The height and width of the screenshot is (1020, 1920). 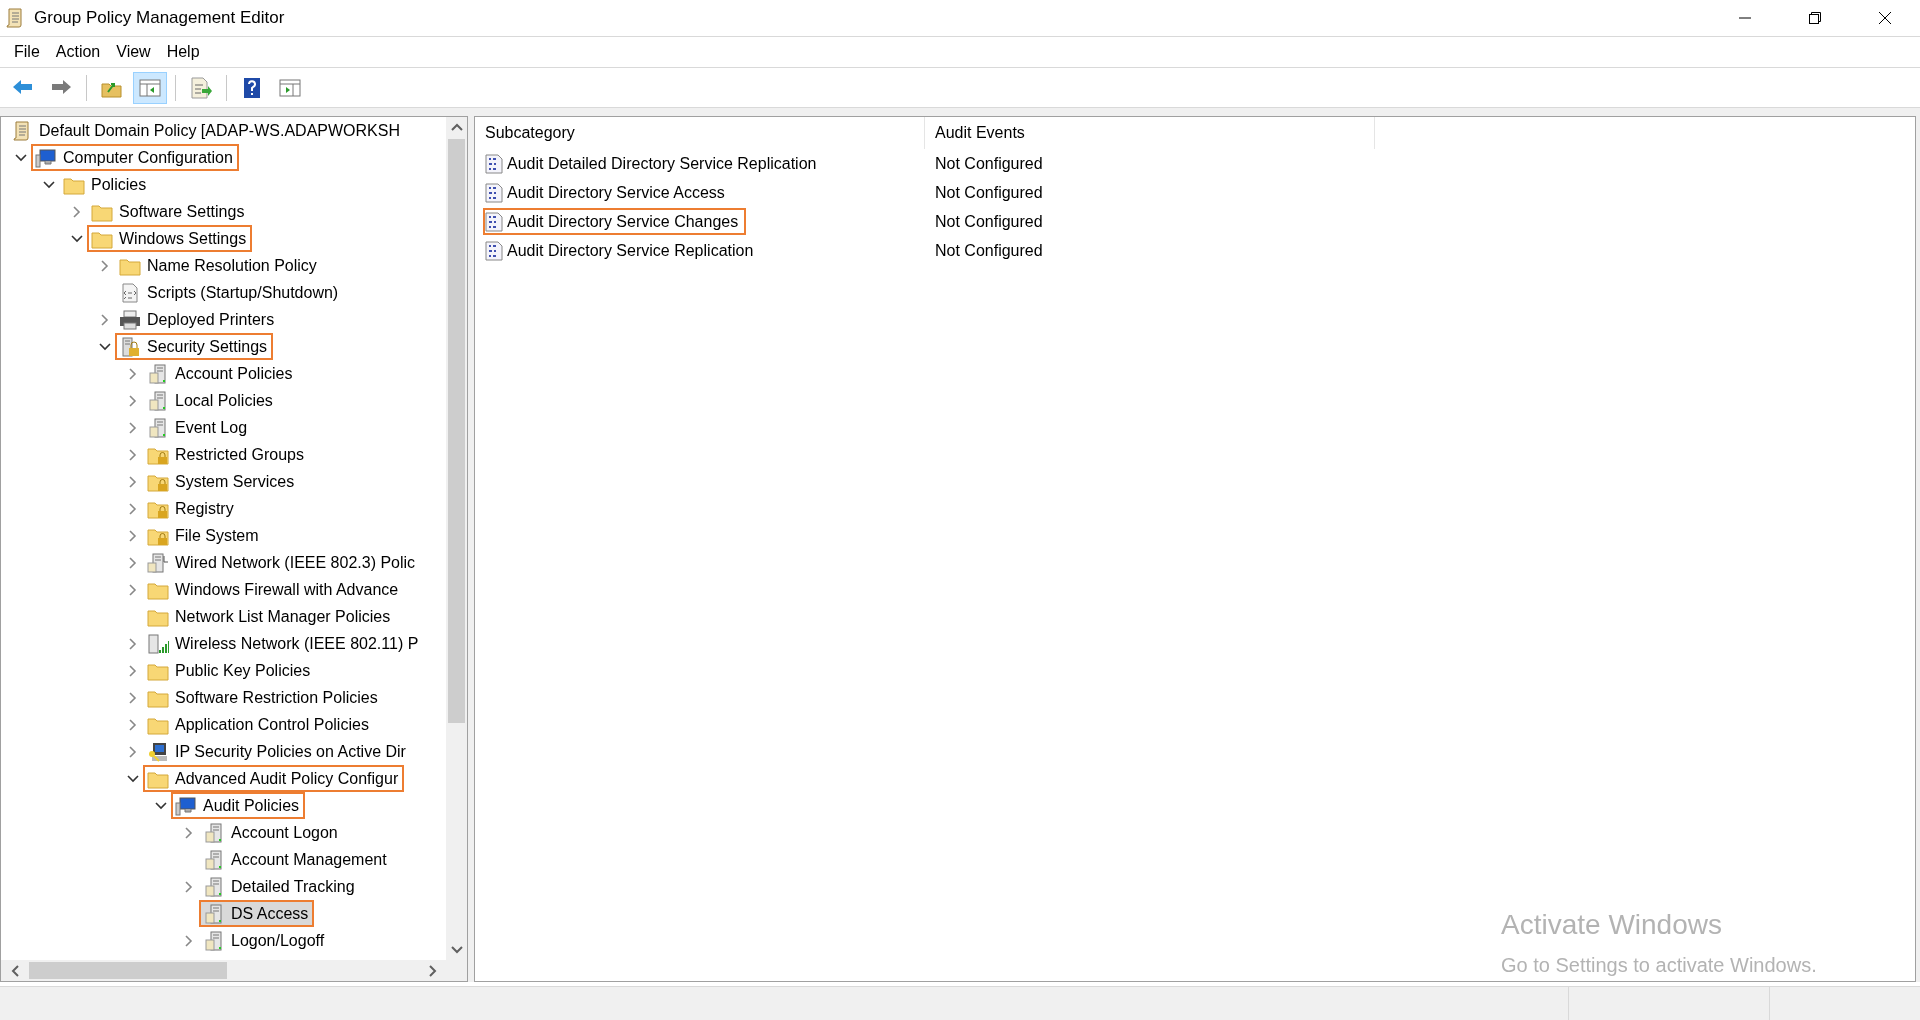 What do you see at coordinates (170, 238) in the screenshot?
I see `tree-item: Windows Settings` at bounding box center [170, 238].